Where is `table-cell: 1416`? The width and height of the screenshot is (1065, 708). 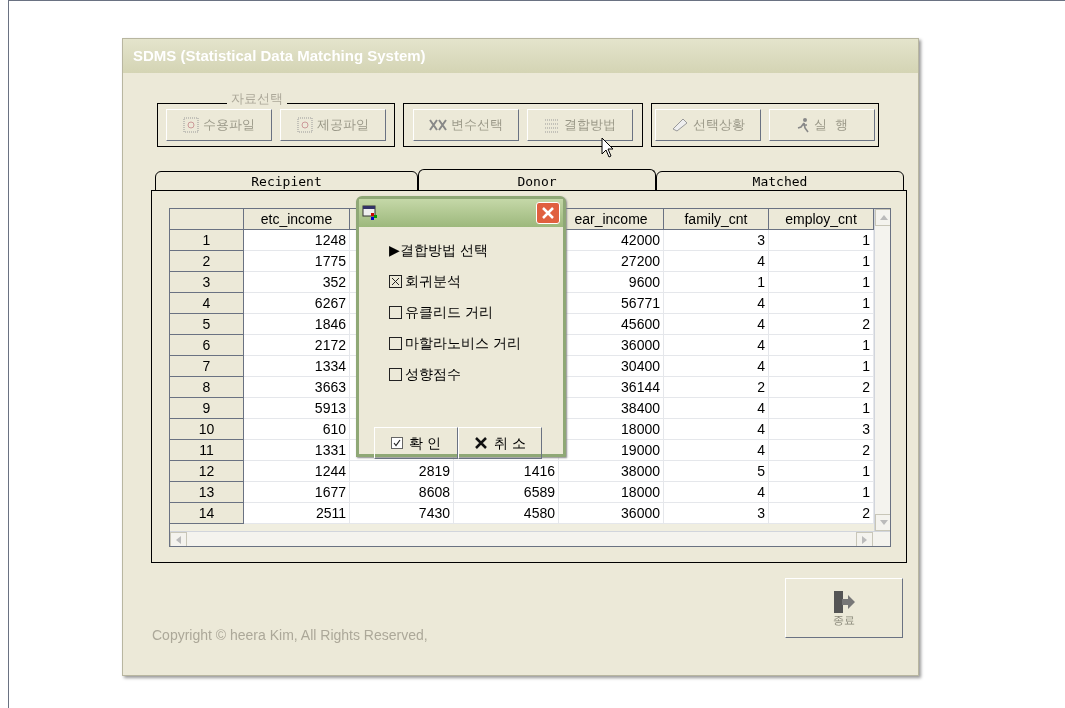
table-cell: 1416 is located at coordinates (506, 471).